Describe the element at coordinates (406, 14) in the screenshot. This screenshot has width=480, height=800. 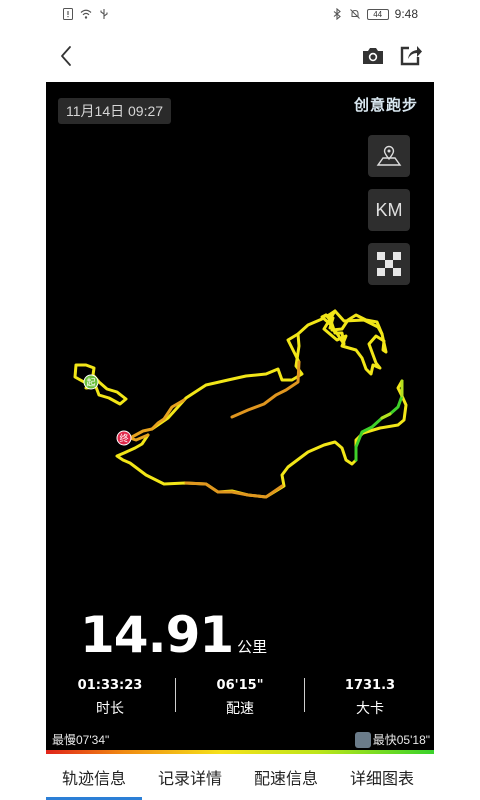
I see `status-time: 9:48` at that location.